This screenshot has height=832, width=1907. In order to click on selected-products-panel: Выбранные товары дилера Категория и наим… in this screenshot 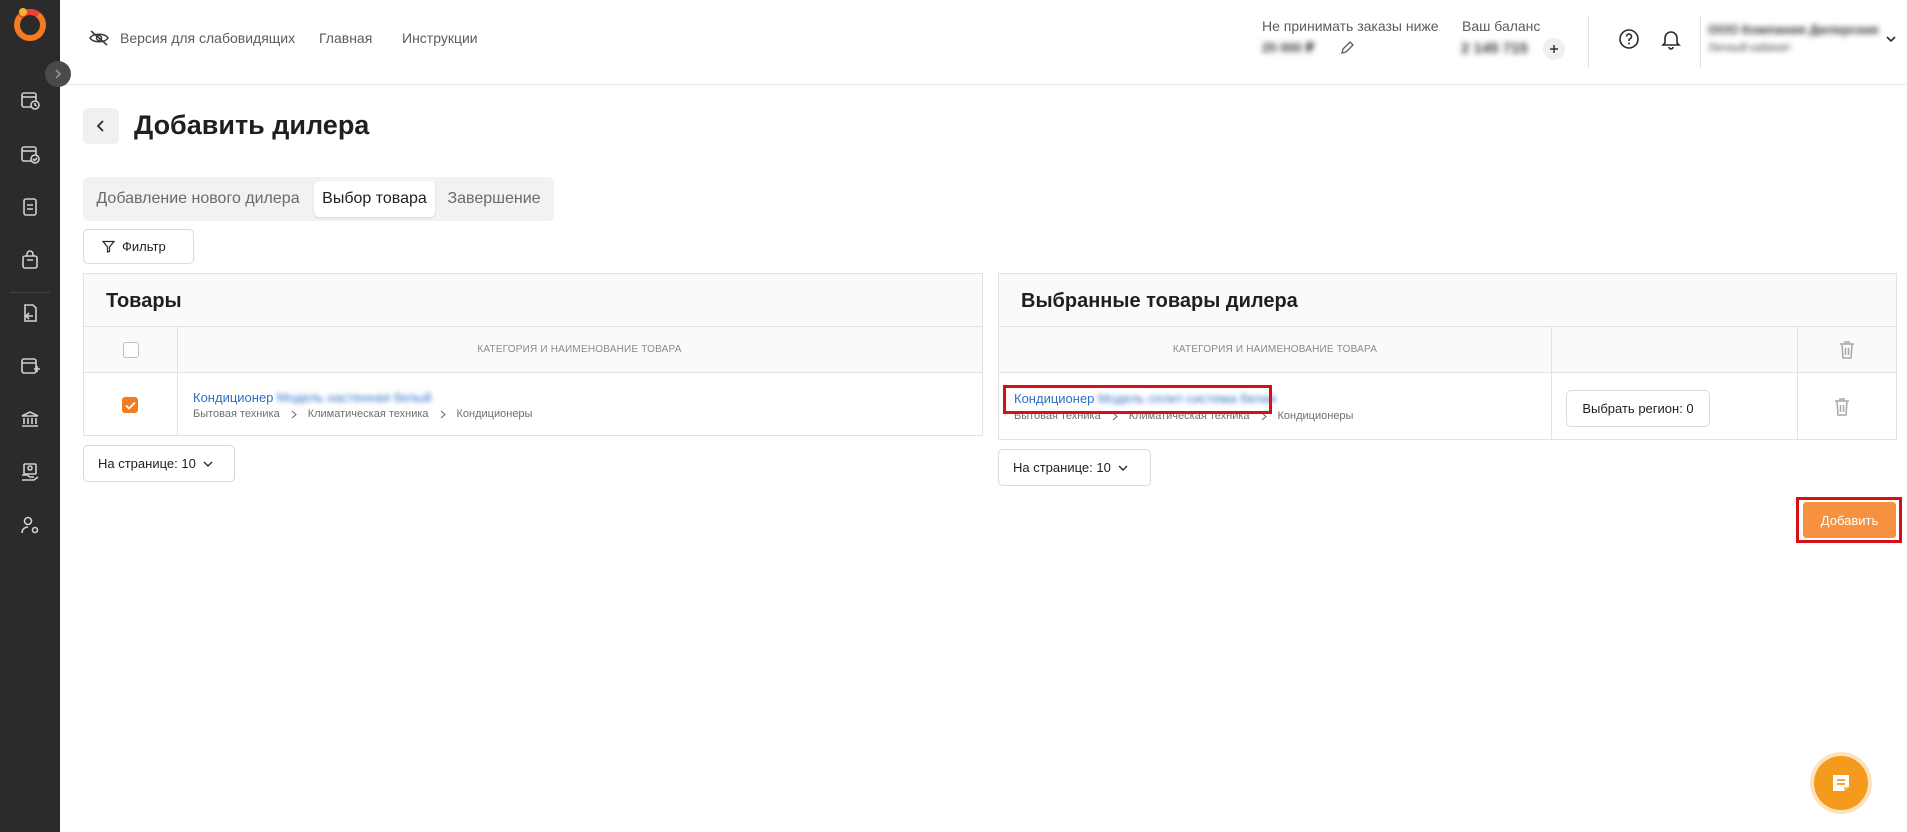, I will do `click(1447, 356)`.